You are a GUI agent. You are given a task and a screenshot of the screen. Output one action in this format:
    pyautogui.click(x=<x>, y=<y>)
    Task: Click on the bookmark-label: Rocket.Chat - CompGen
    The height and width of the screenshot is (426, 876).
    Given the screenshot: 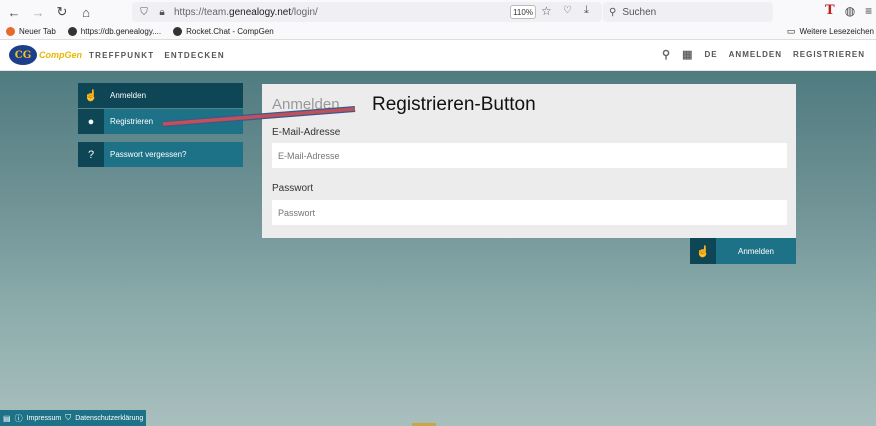 What is the action you would take?
    pyautogui.click(x=230, y=31)
    